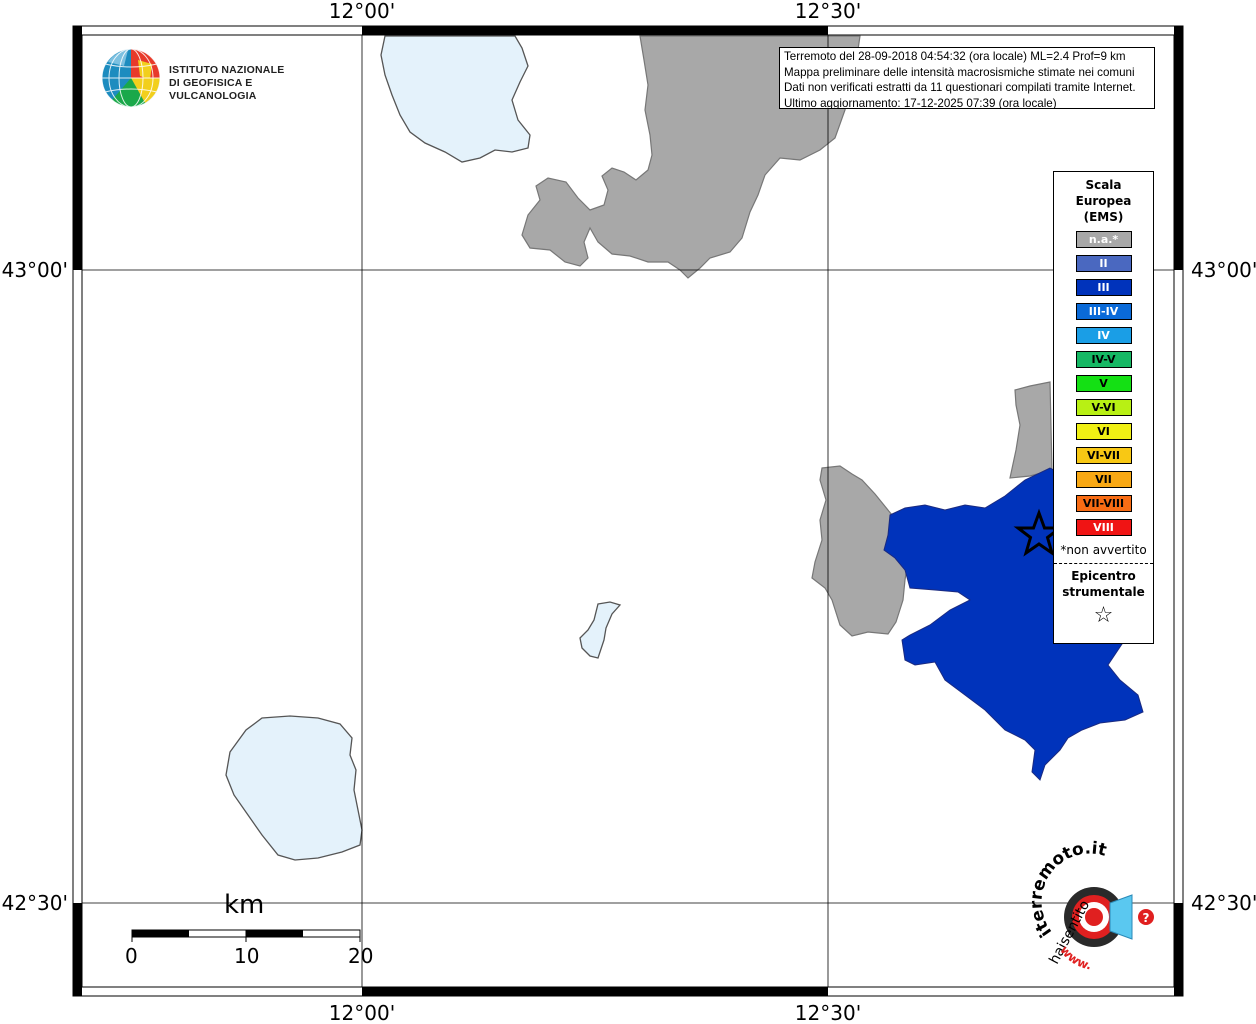 The height and width of the screenshot is (1024, 1256). I want to click on legend-title: Scala Europea (EMS), so click(1103, 201).